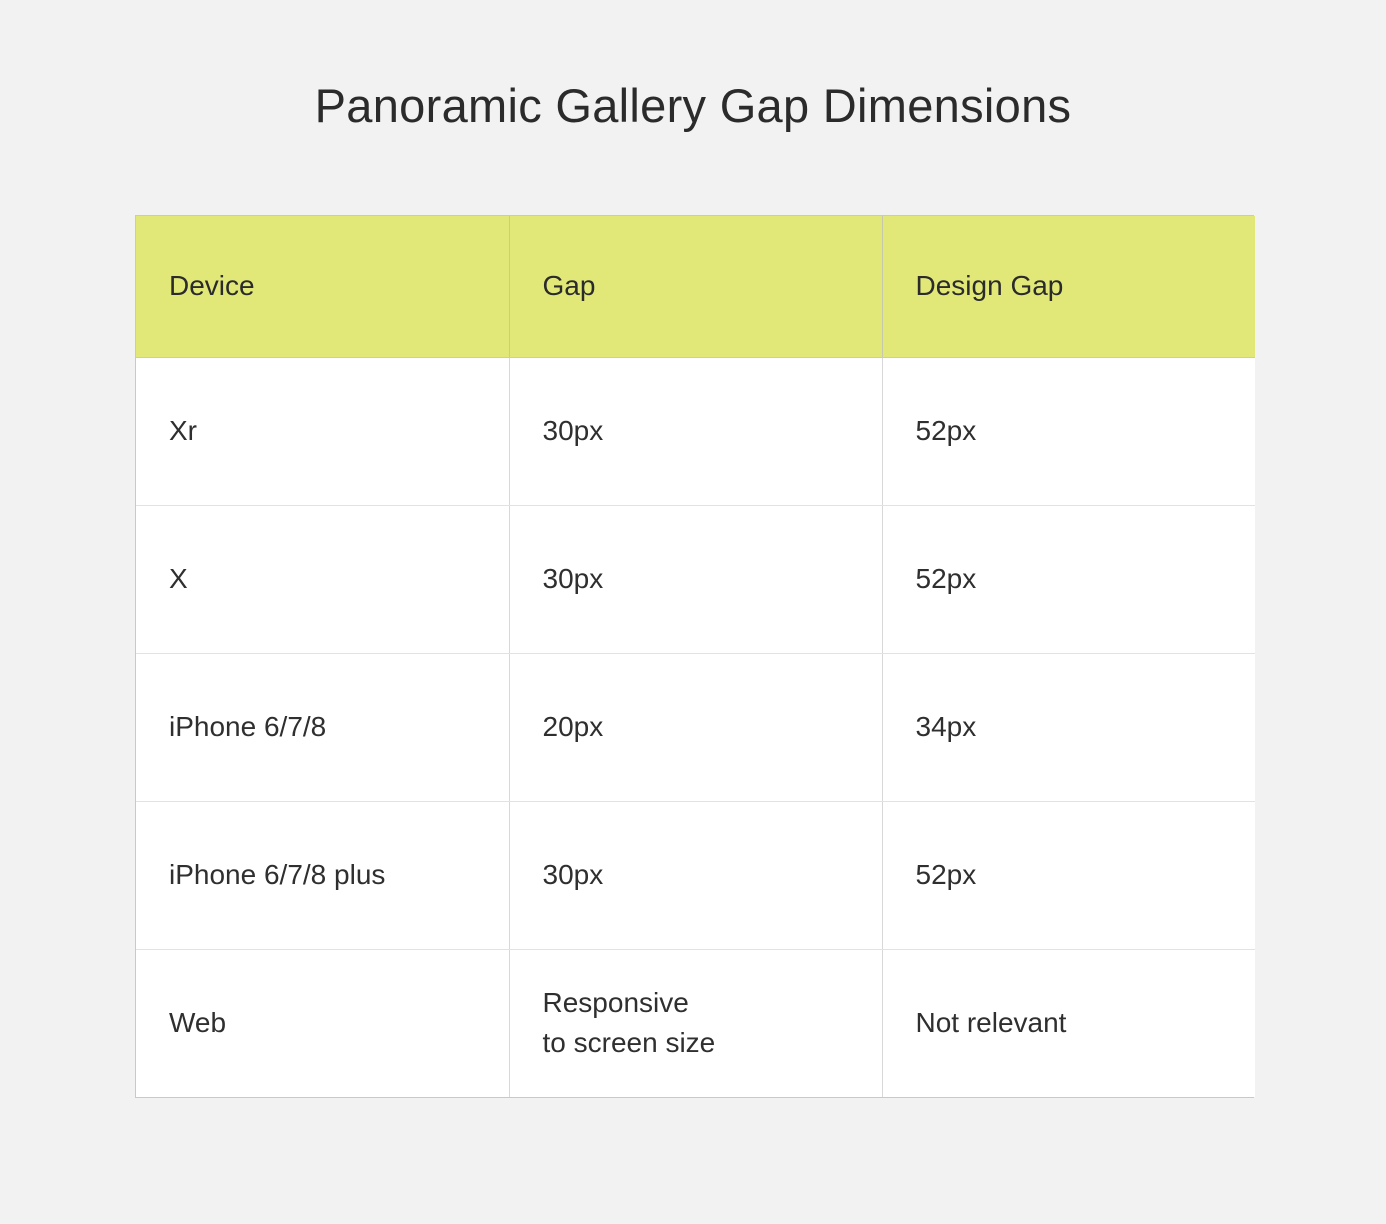 The width and height of the screenshot is (1386, 1224). What do you see at coordinates (323, 1023) in the screenshot?
I see `cell-device: Web` at bounding box center [323, 1023].